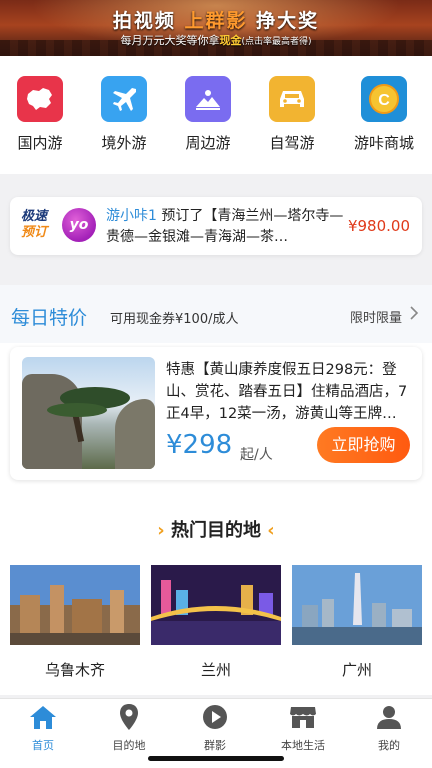 This screenshot has height=768, width=432. I want to click on tab-local-life: 本地生活, so click(303, 728).